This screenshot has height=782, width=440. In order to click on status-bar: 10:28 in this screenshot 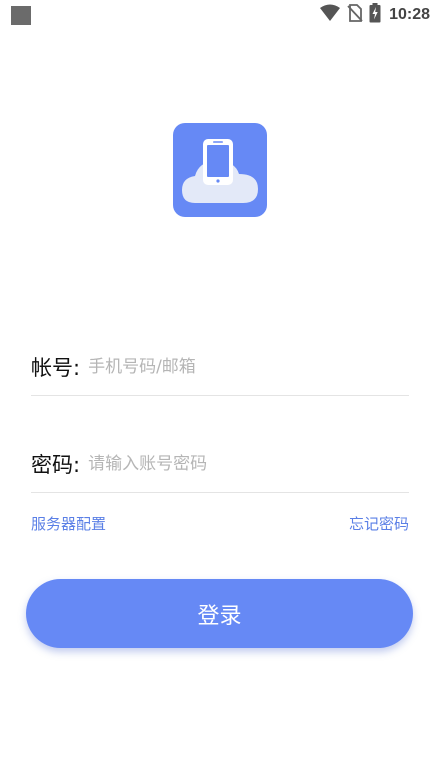, I will do `click(220, 15)`.